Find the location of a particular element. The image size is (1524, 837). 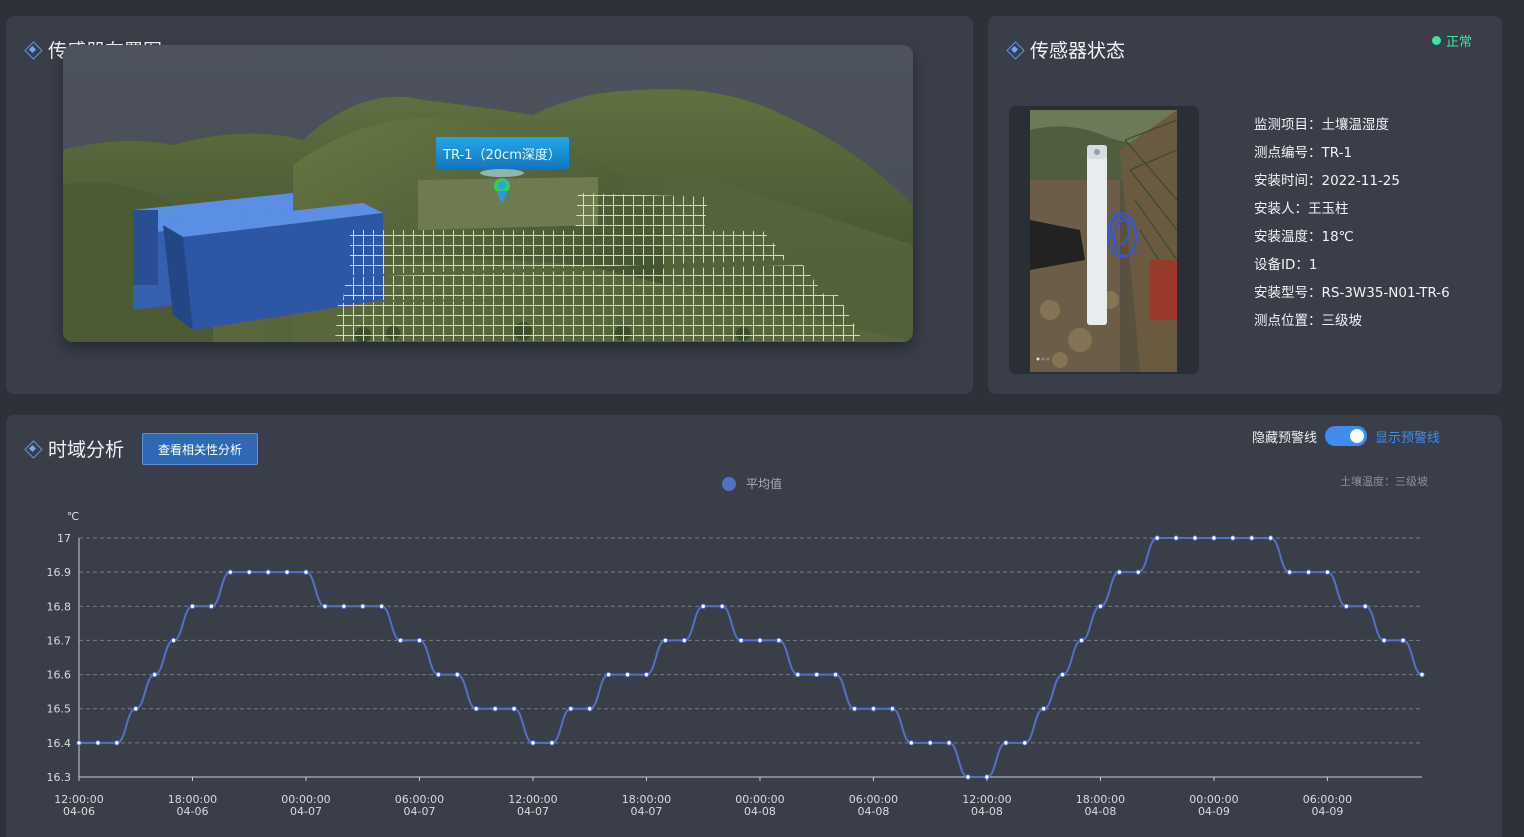

status-badge: 正常 is located at coordinates (1451, 40).